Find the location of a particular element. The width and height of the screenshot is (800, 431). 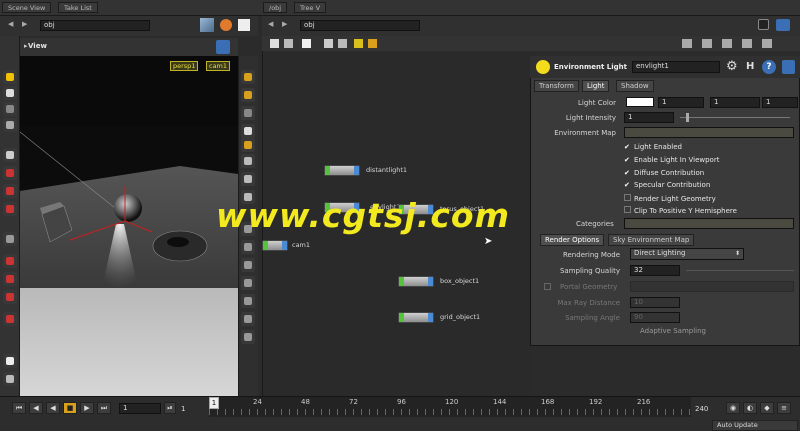

sphere-icon is located at coordinates (226, 25).